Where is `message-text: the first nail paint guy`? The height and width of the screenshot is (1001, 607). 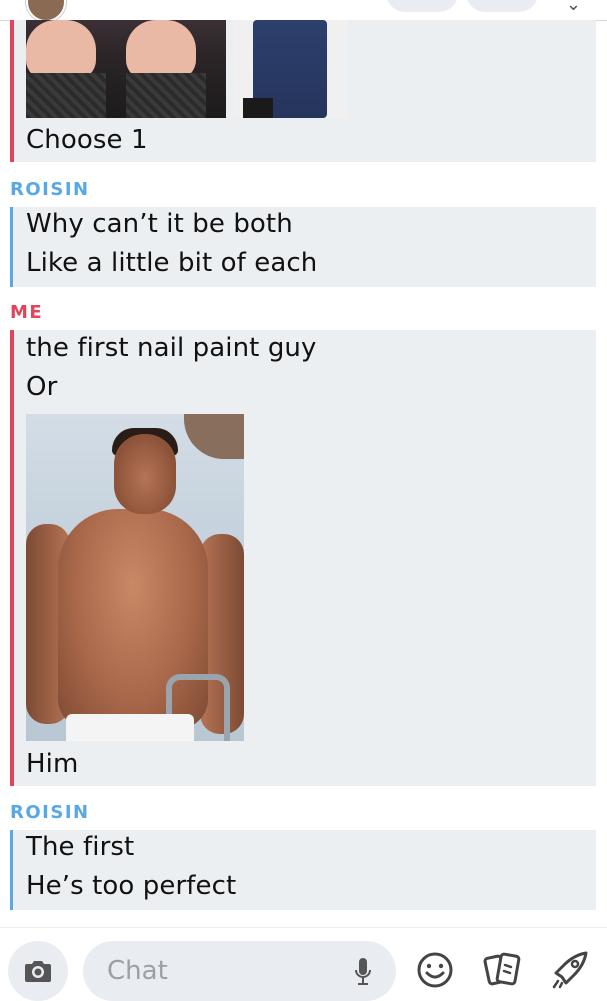 message-text: the first nail paint guy is located at coordinates (171, 348).